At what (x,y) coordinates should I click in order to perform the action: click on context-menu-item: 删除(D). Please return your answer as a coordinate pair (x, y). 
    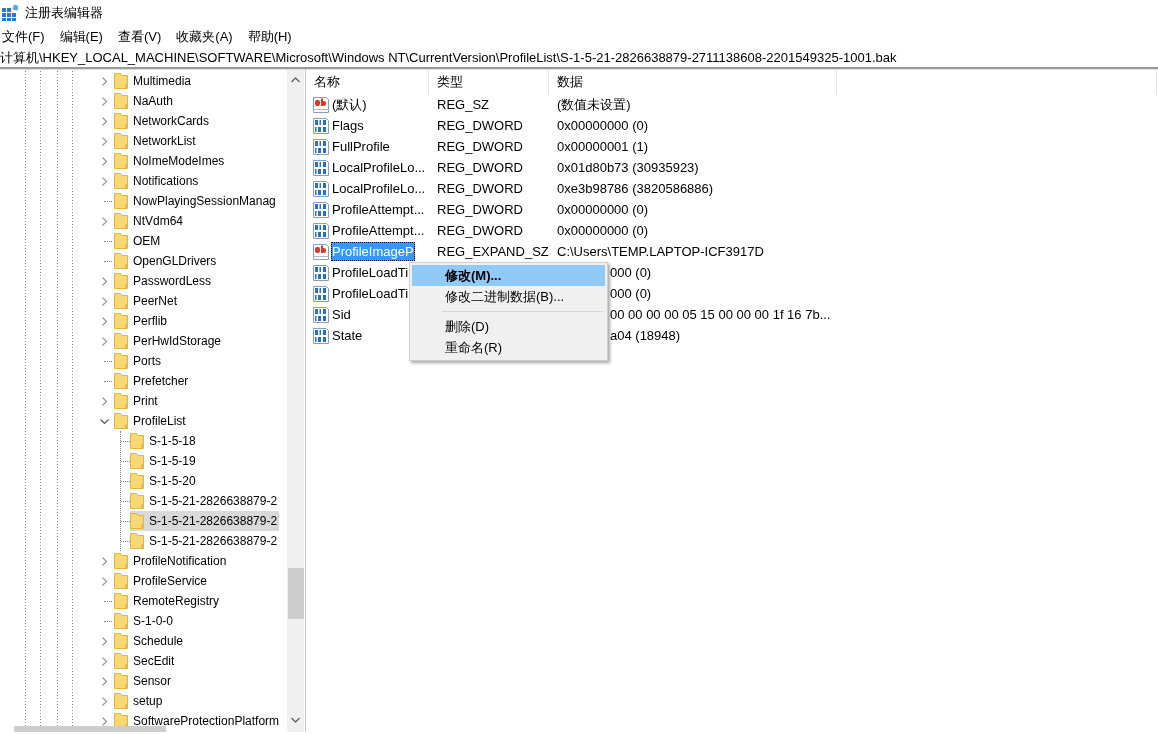
    Looking at the image, I should click on (508, 326).